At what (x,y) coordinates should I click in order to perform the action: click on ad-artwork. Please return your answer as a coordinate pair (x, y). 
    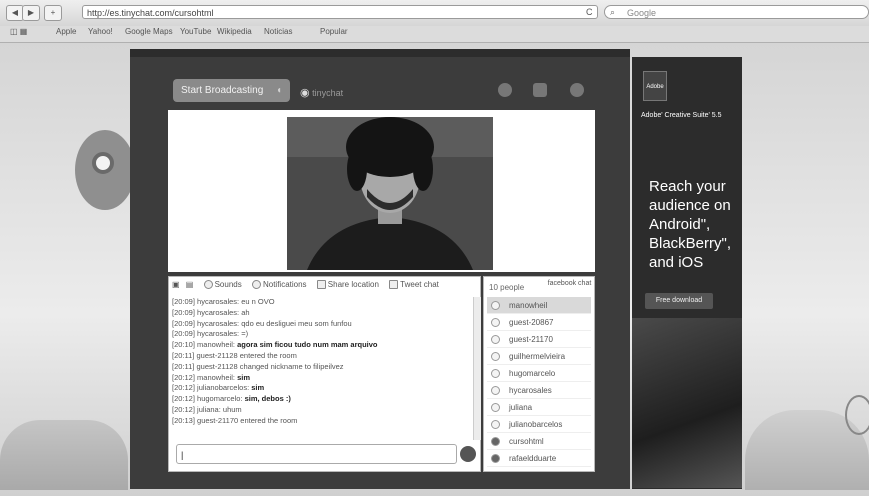
    Looking at the image, I should click on (687, 403).